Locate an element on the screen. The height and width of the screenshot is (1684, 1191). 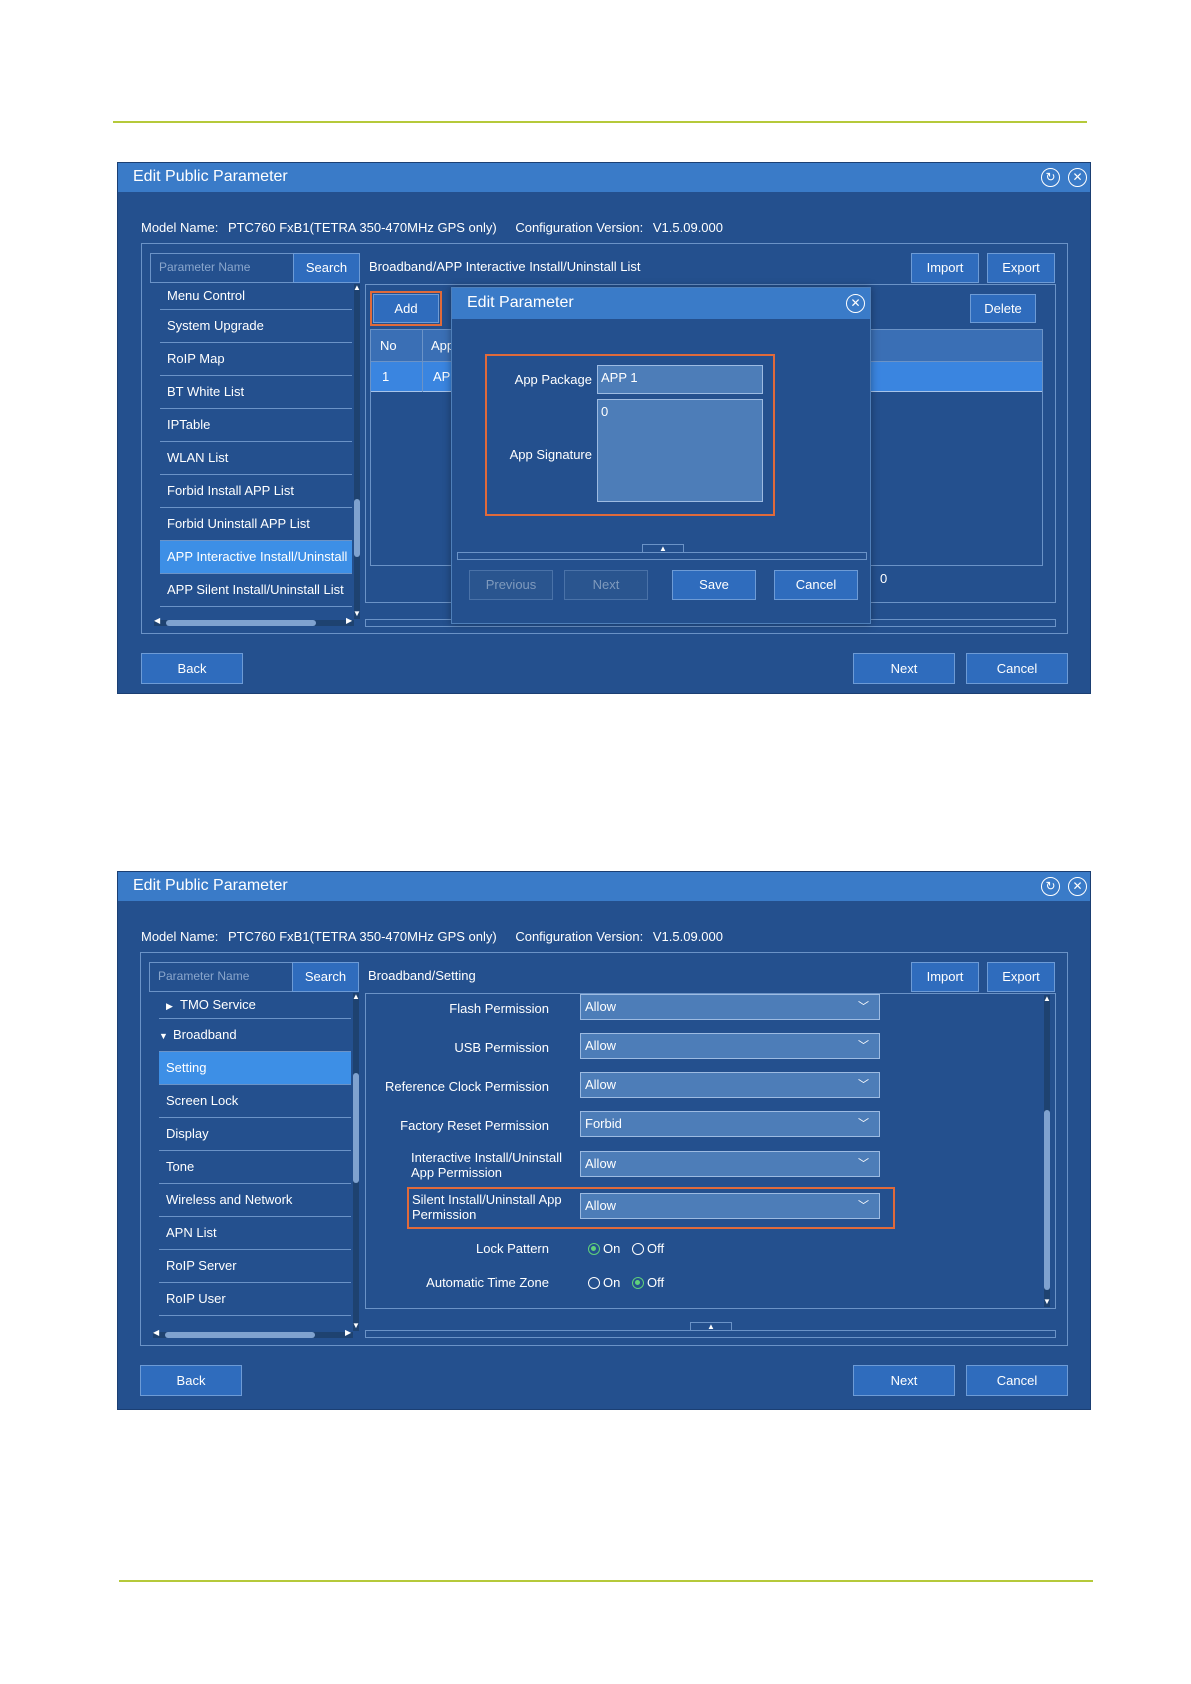
reference-clock-permission-select: Allow ﹀ is located at coordinates (730, 1085).